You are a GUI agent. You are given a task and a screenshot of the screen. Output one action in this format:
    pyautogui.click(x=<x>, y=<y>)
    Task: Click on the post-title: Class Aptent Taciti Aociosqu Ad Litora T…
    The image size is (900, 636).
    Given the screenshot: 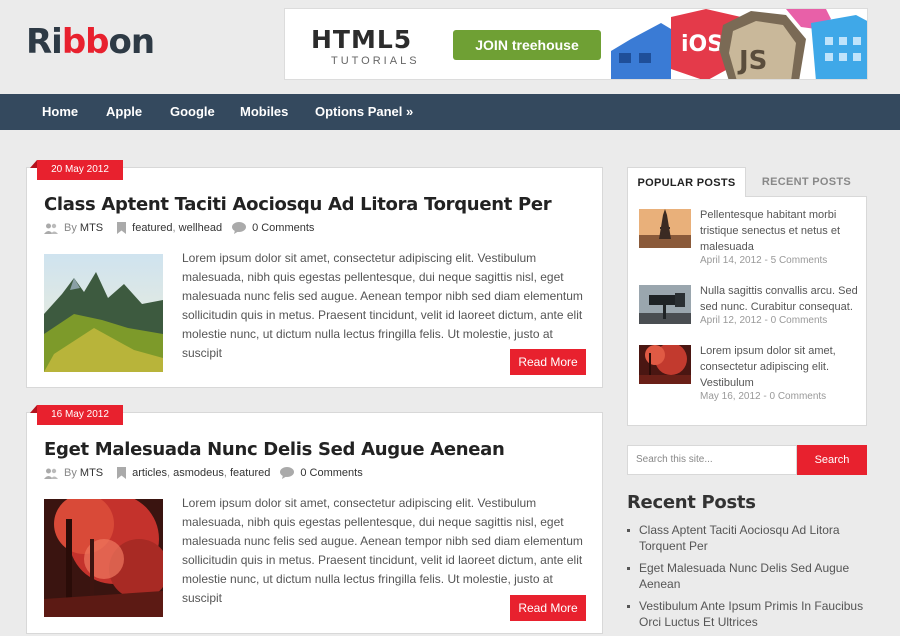 What is the action you would take?
    pyautogui.click(x=298, y=204)
    